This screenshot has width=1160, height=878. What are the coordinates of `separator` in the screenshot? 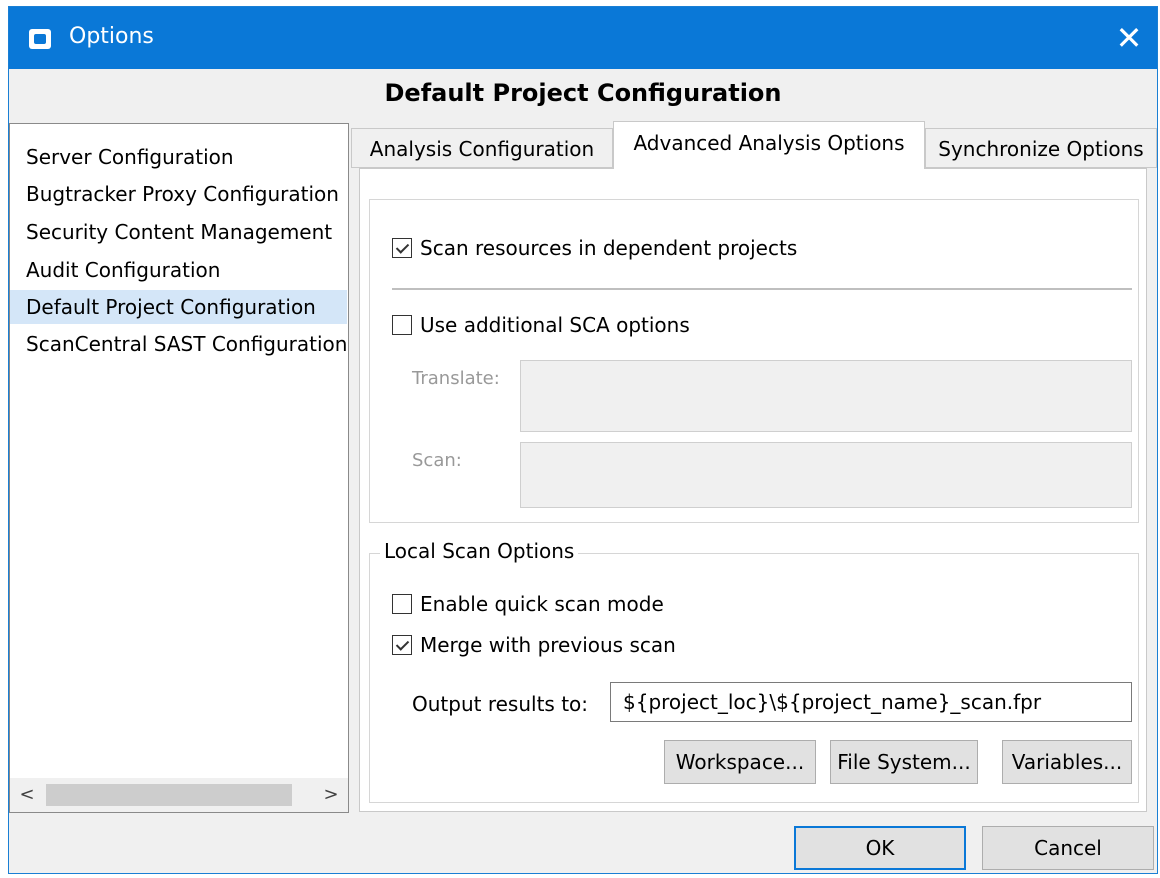 It's located at (762, 289).